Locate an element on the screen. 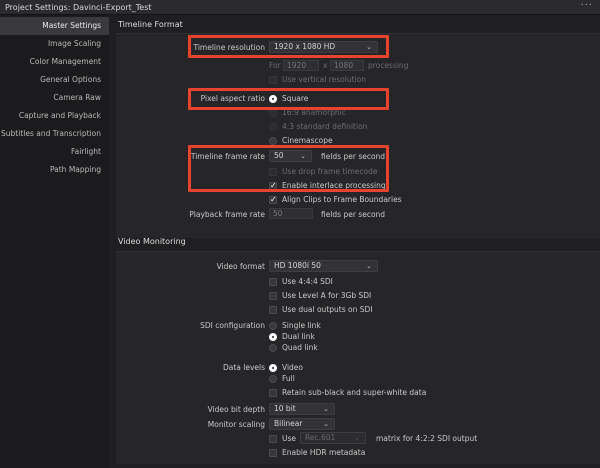 The image size is (600, 468). monitor-scaling-value: Bilinear is located at coordinates (288, 423).